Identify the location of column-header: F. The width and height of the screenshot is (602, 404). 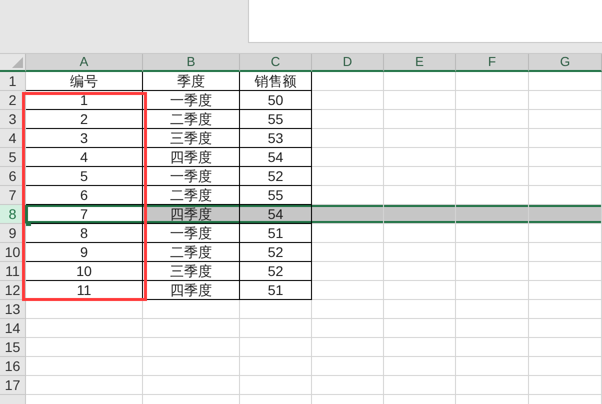
(492, 63).